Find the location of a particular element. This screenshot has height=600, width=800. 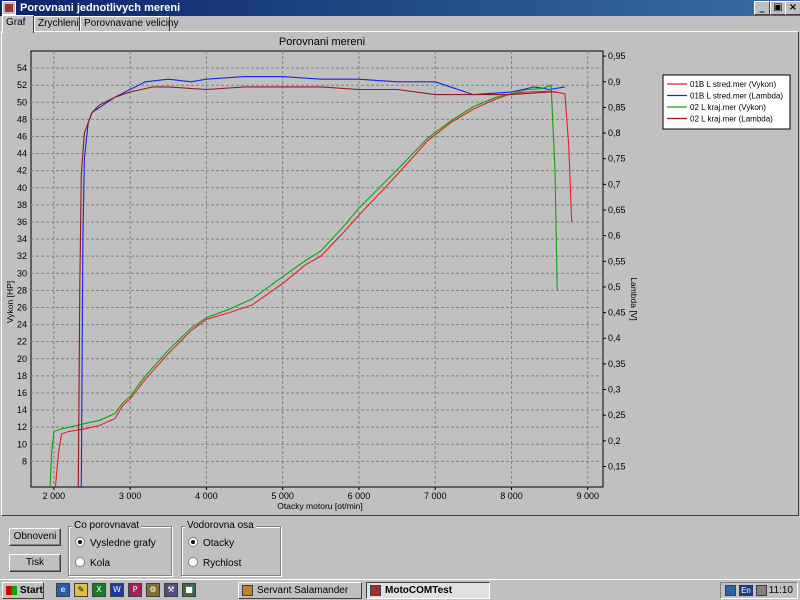

excel-icon: X is located at coordinates (99, 590).